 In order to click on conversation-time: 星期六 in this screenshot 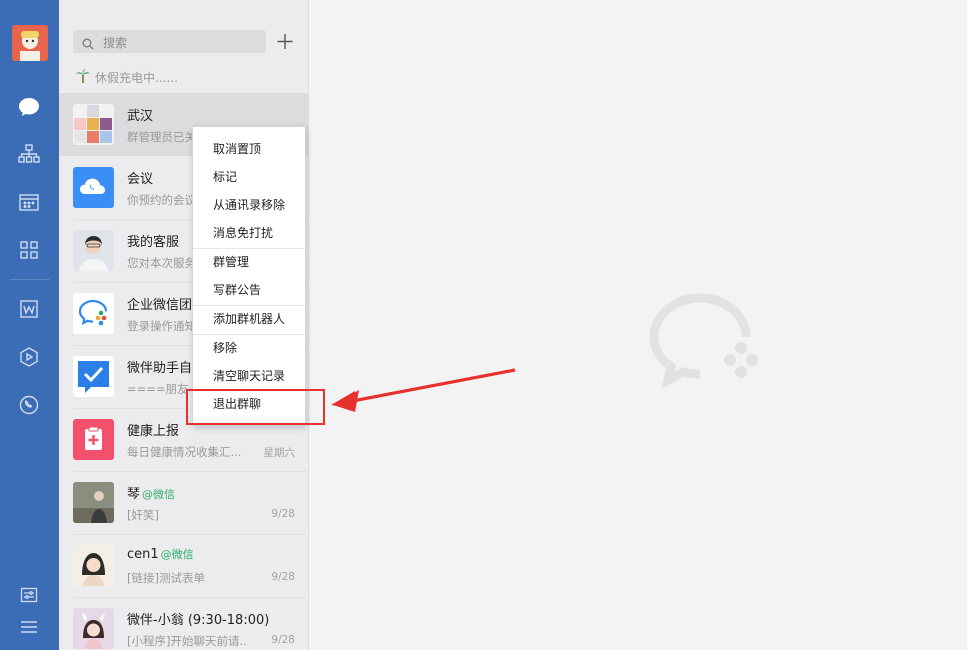, I will do `click(279, 453)`.